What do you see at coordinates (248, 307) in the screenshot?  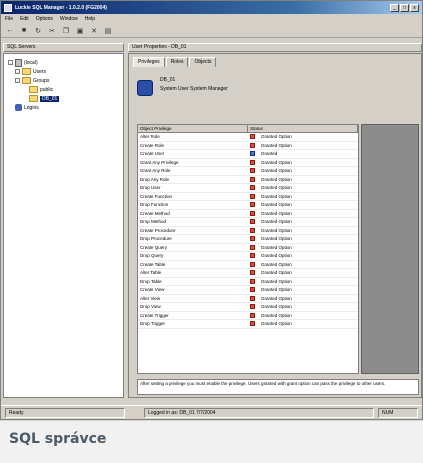 I see `table-row: Drop View Granted Option` at bounding box center [248, 307].